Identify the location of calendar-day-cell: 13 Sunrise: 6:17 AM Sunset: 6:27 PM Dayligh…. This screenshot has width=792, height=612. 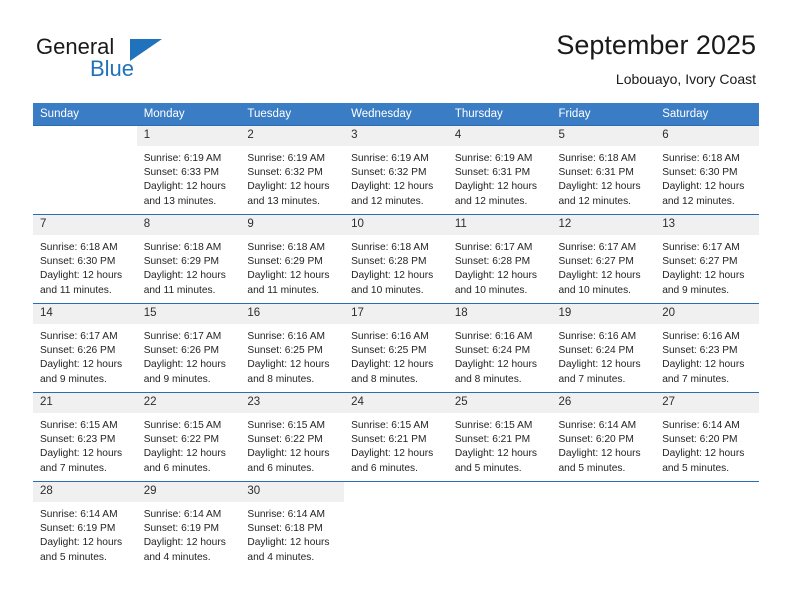
(707, 259).